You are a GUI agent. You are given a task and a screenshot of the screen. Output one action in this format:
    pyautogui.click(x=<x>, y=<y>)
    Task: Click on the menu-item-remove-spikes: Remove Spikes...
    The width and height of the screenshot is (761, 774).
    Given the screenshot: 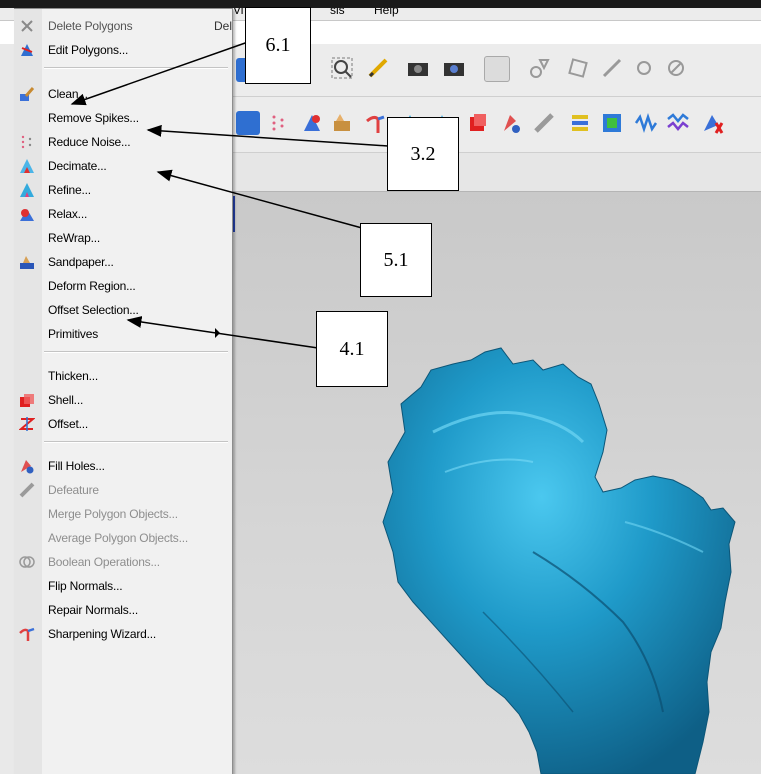 What is the action you would take?
    pyautogui.click(x=123, y=118)
    